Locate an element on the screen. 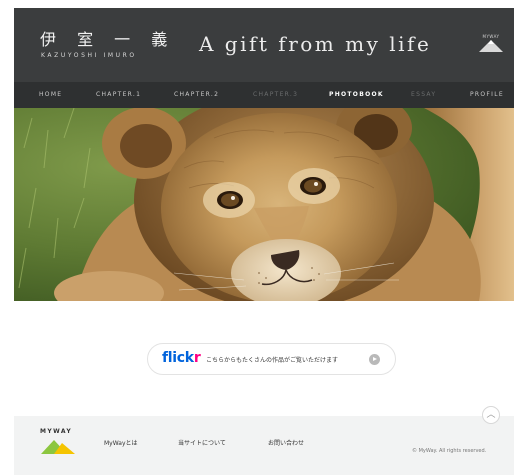  author-name-en: KAZUYOSHI IMURO is located at coordinates (89, 55).